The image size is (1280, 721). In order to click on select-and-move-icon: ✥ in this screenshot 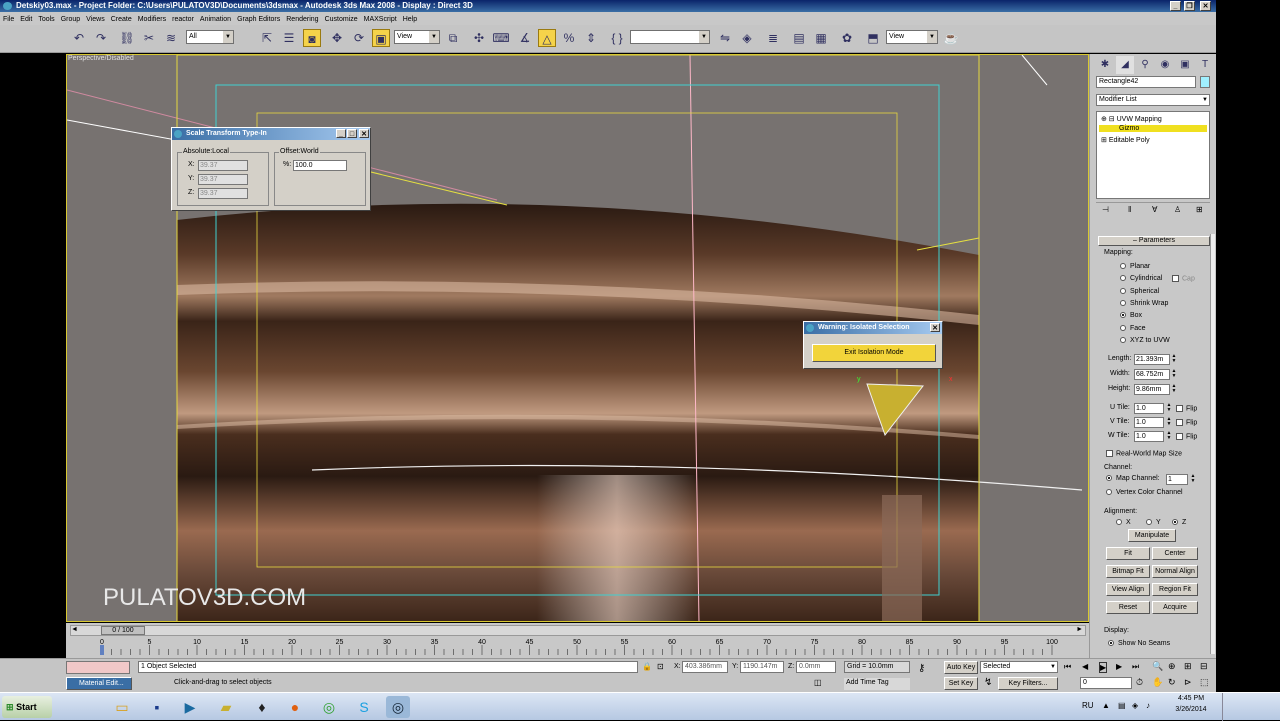, I will do `click(337, 38)`.